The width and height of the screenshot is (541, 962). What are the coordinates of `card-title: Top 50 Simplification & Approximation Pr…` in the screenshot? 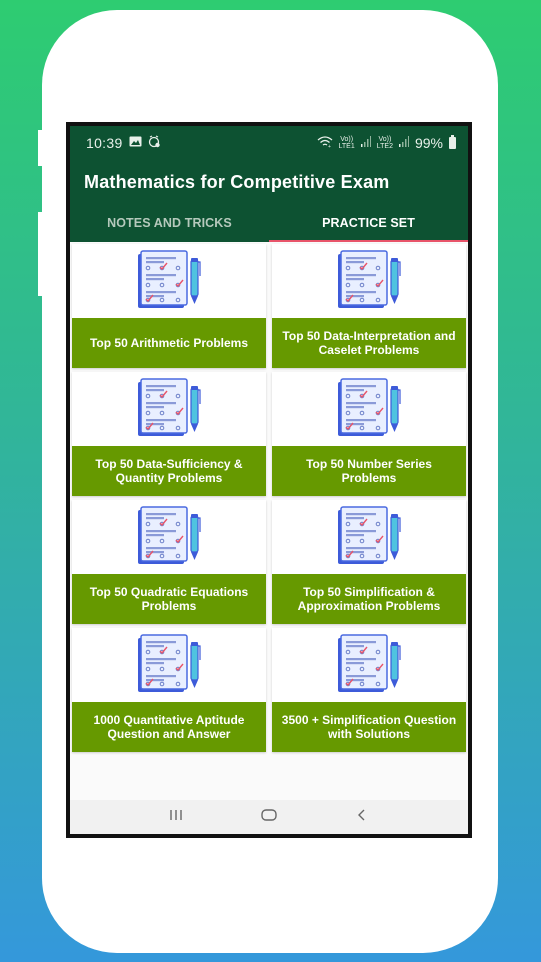 It's located at (369, 599).